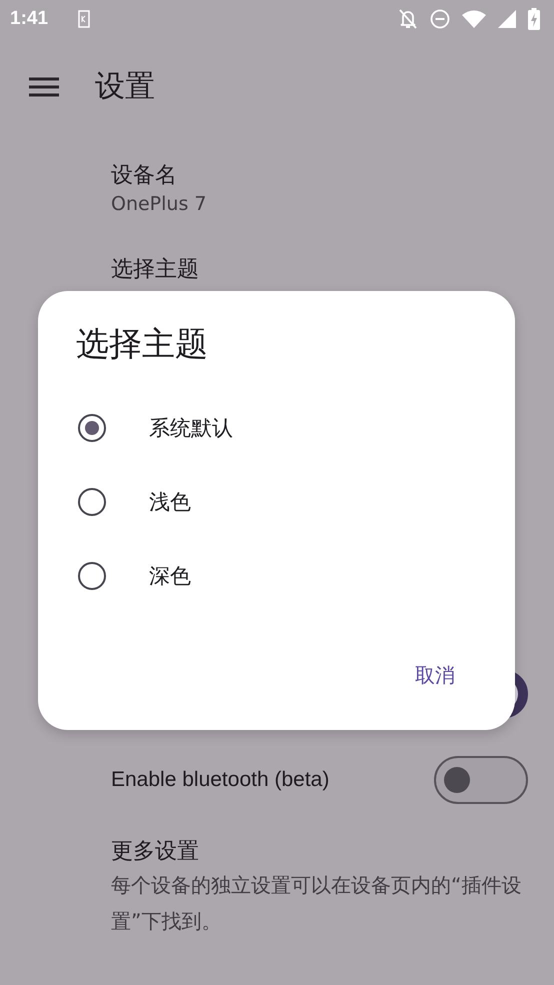  Describe the element at coordinates (507, 19) in the screenshot. I see `signal-icon` at that location.